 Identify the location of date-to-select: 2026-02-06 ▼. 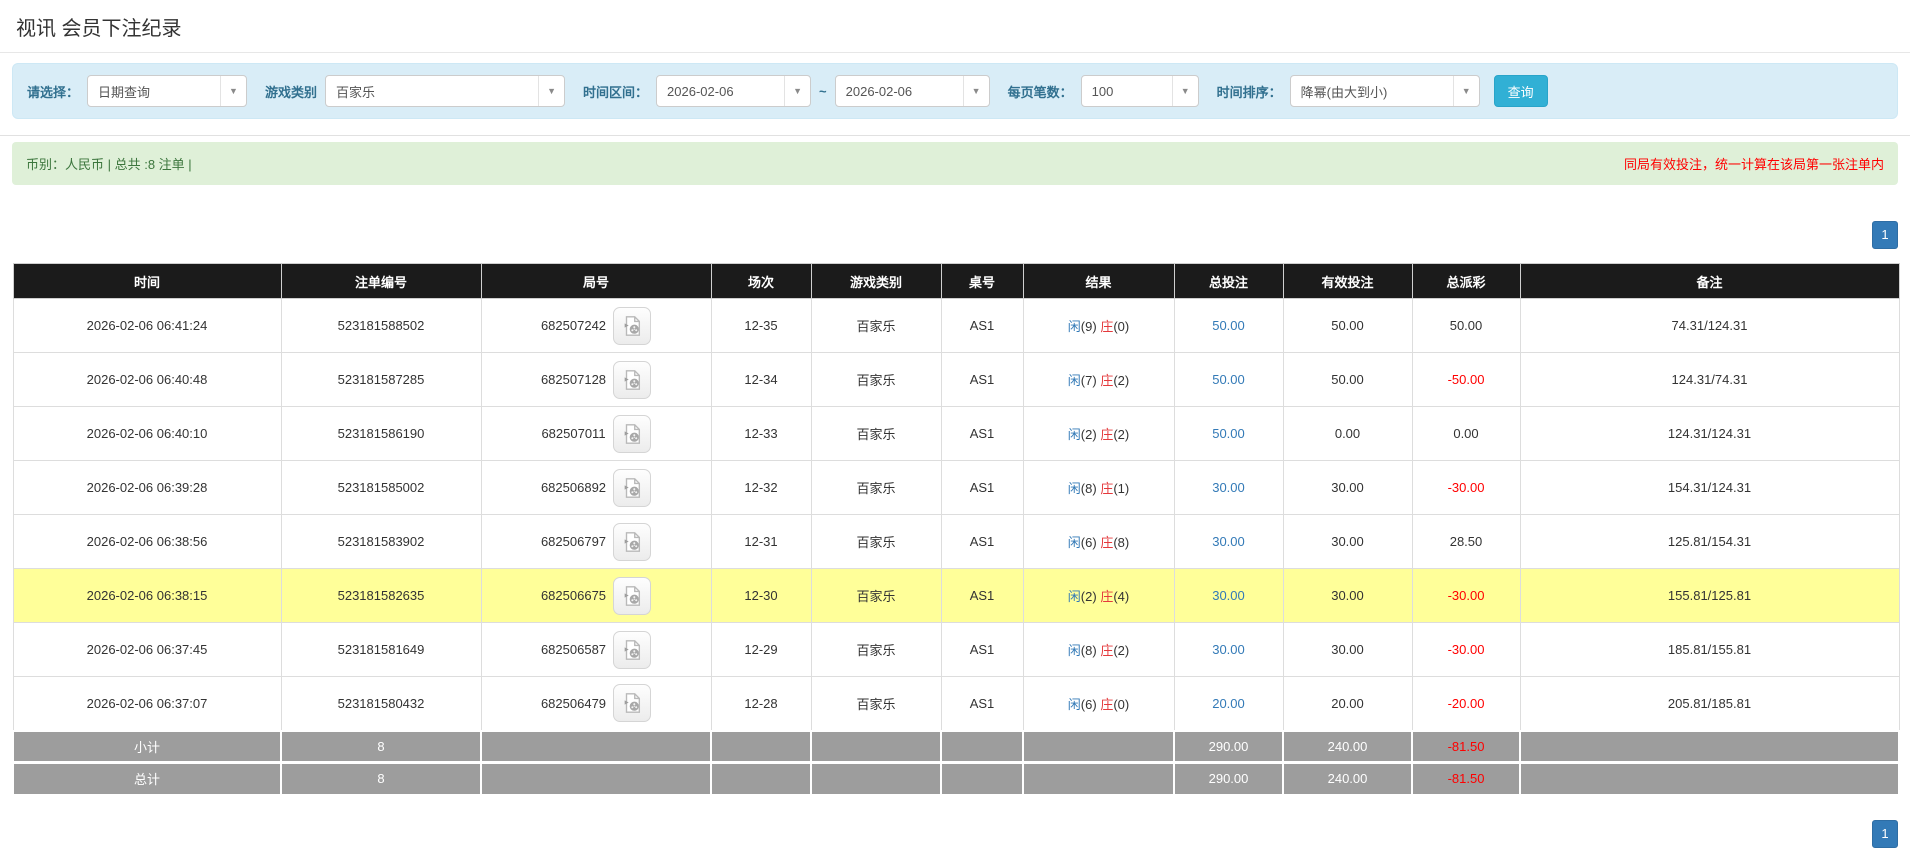
(912, 91).